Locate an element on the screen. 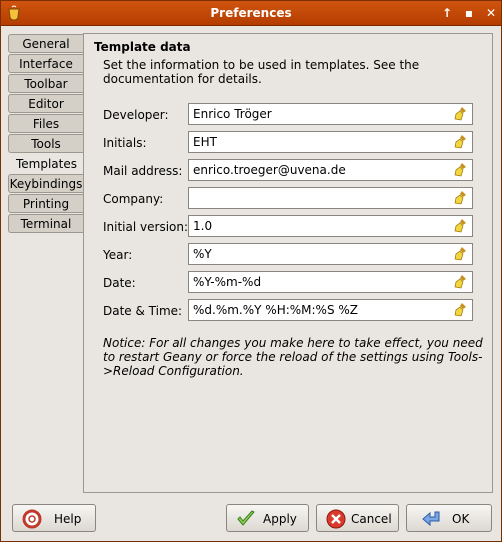  help-button: Help is located at coordinates (54, 518).